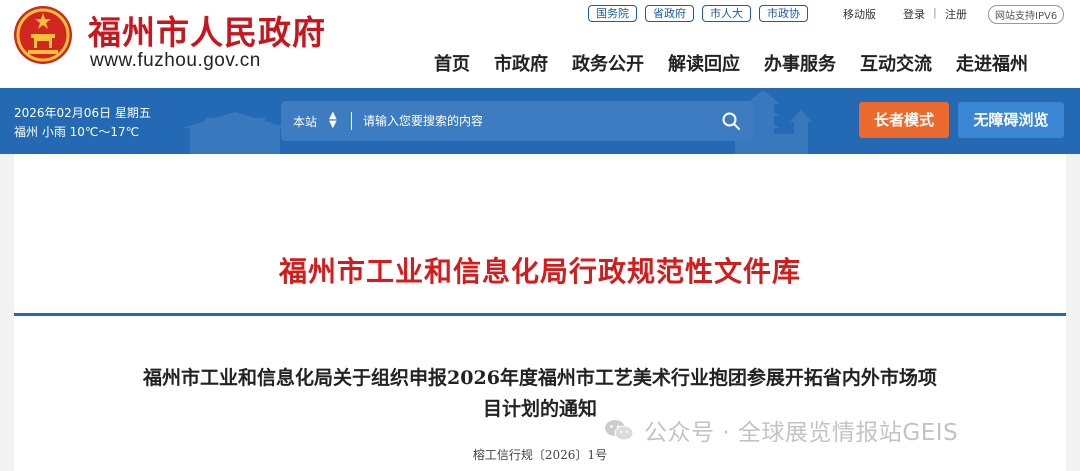 The image size is (1080, 471). I want to click on national-emblem-icon, so click(43, 35).